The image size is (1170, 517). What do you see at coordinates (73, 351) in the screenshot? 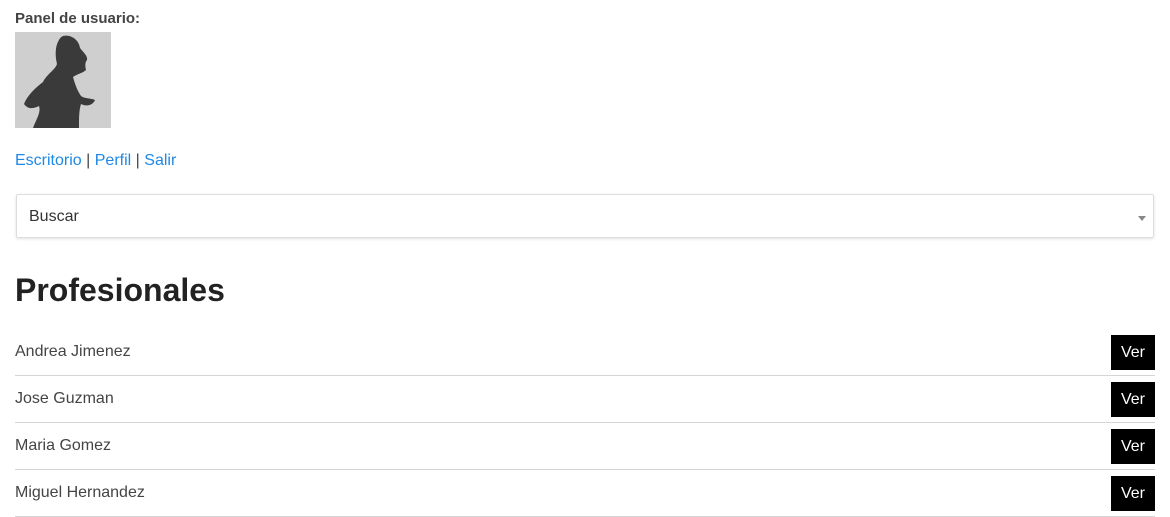
I see `professional-name: Andrea Jimenez` at bounding box center [73, 351].